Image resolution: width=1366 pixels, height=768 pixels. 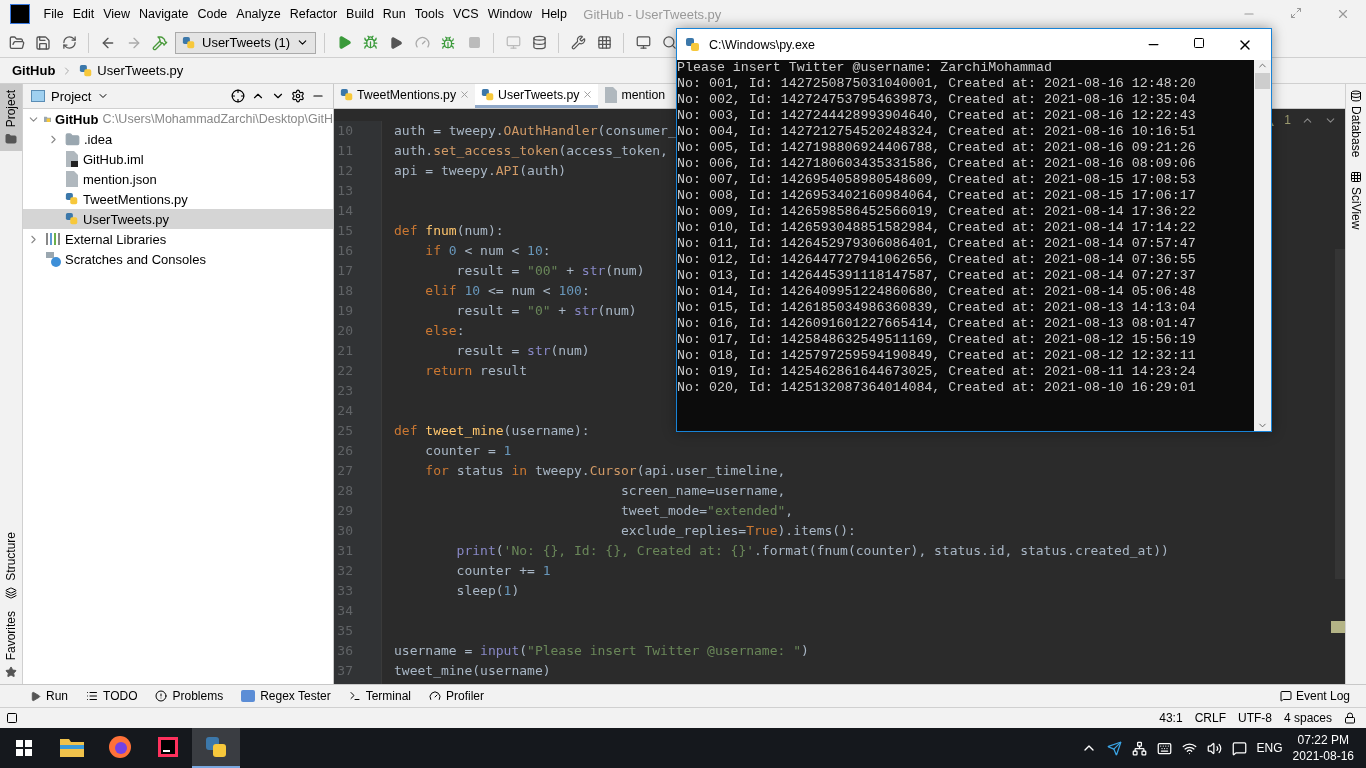 What do you see at coordinates (1307, 718) in the screenshot?
I see `status-item: 4 spaces` at bounding box center [1307, 718].